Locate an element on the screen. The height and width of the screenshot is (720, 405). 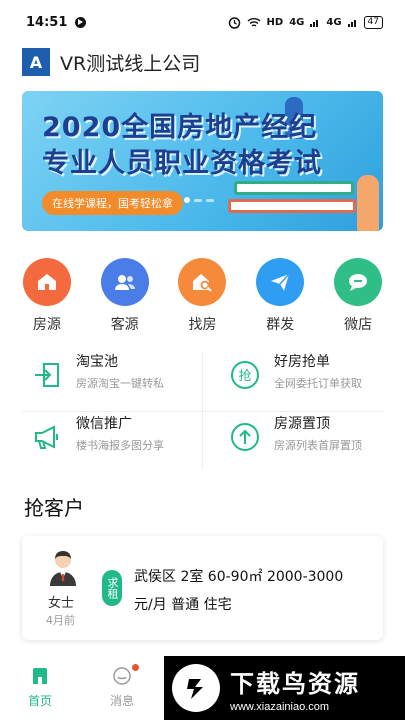
divider is located at coordinates (202, 411).